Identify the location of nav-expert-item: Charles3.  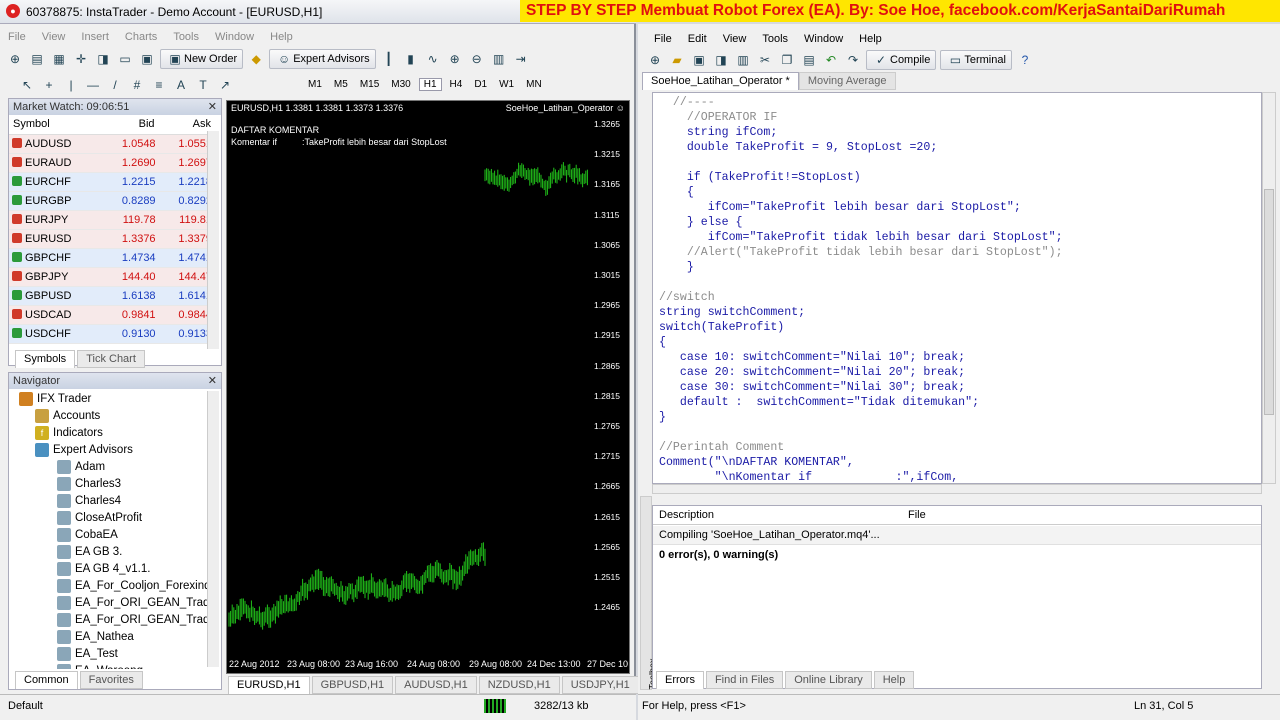
(89, 484).